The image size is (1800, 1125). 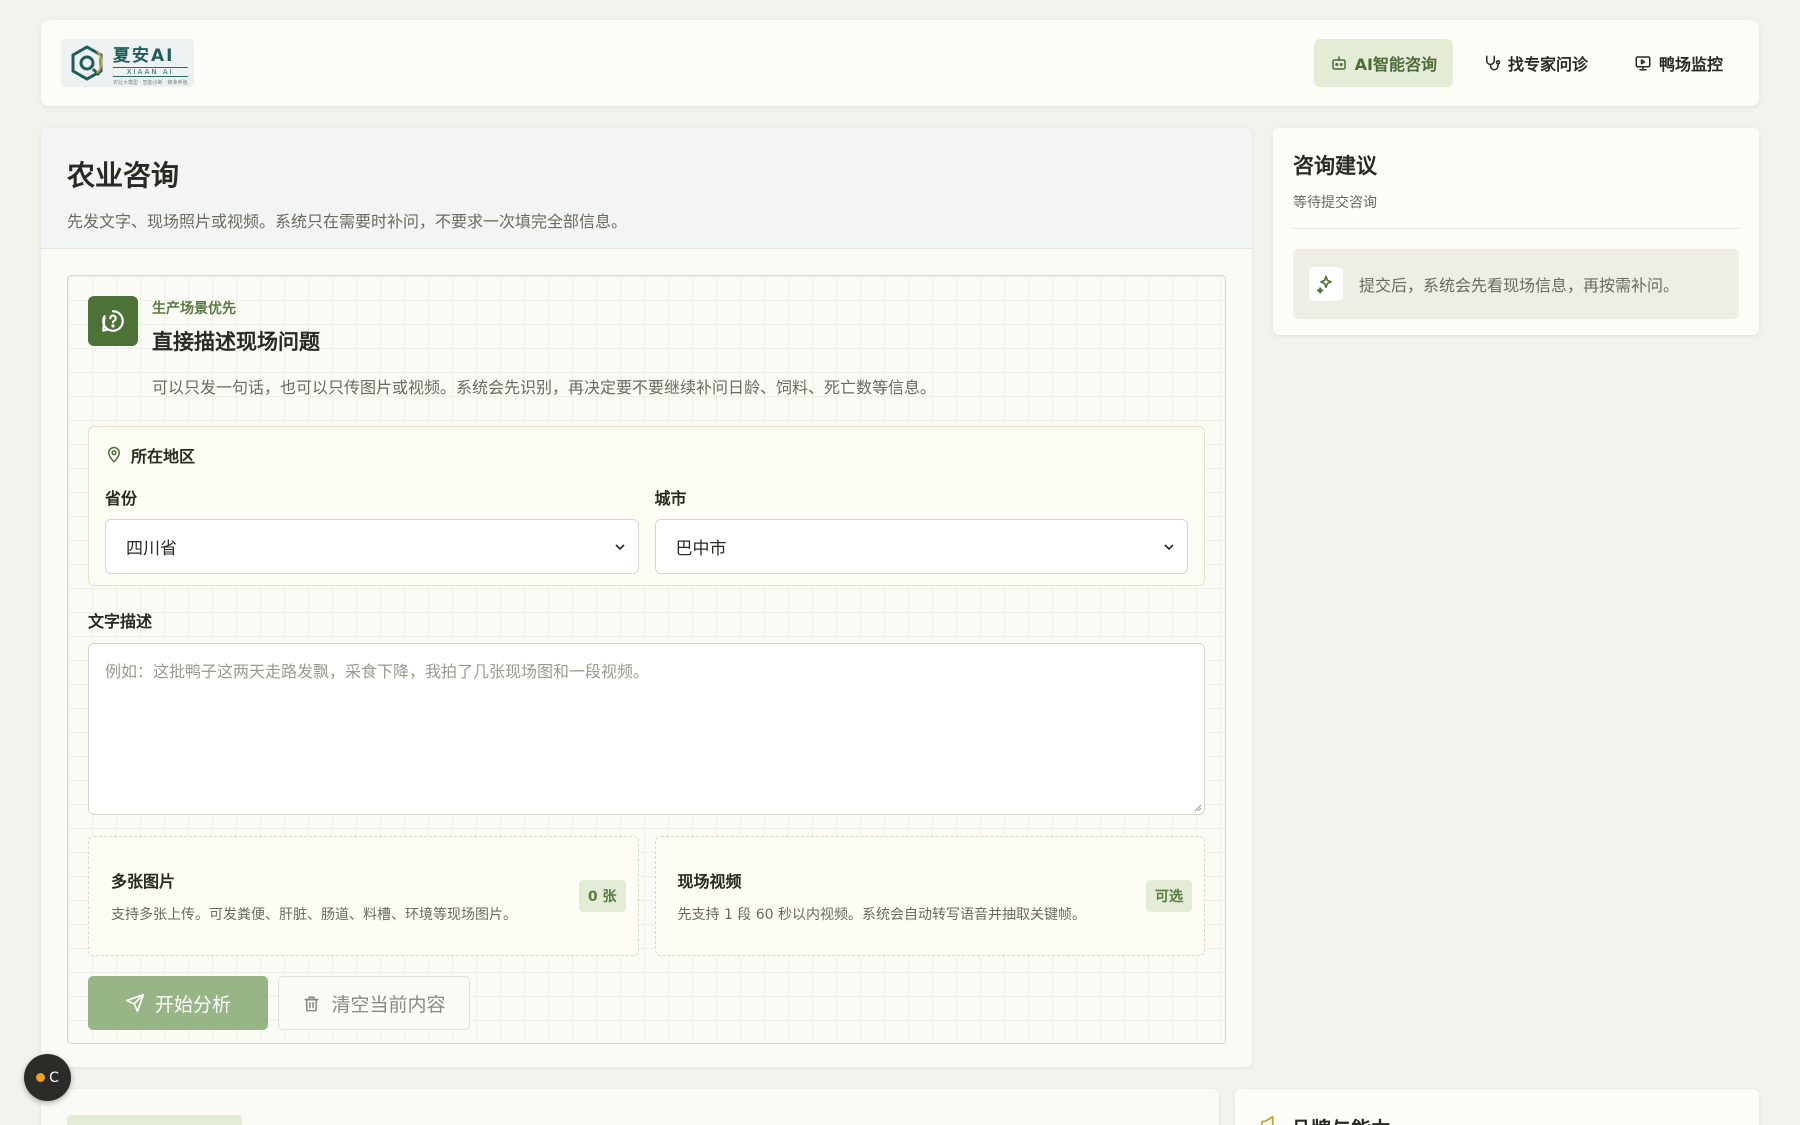 I want to click on question-icon, so click(x=113, y=321).